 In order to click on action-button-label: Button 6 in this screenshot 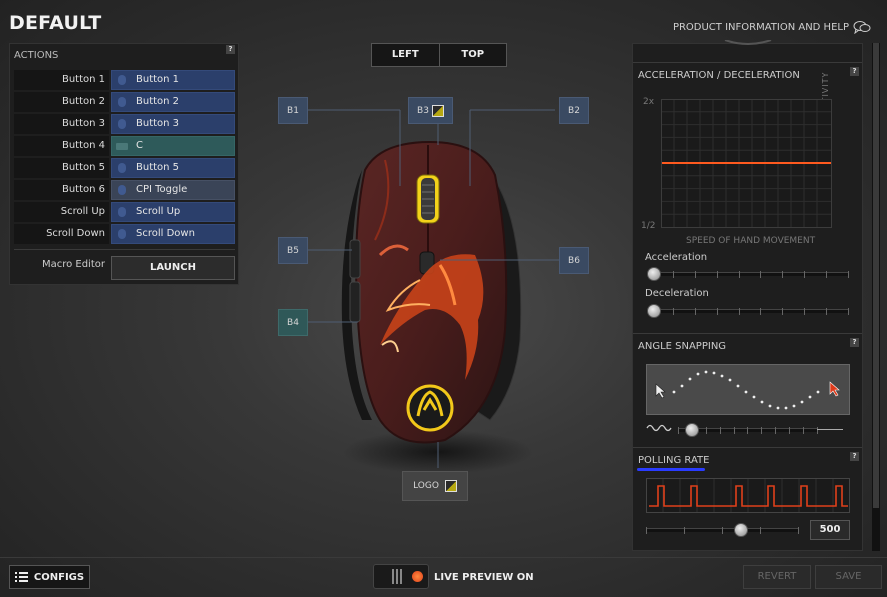, I will do `click(61, 190)`.